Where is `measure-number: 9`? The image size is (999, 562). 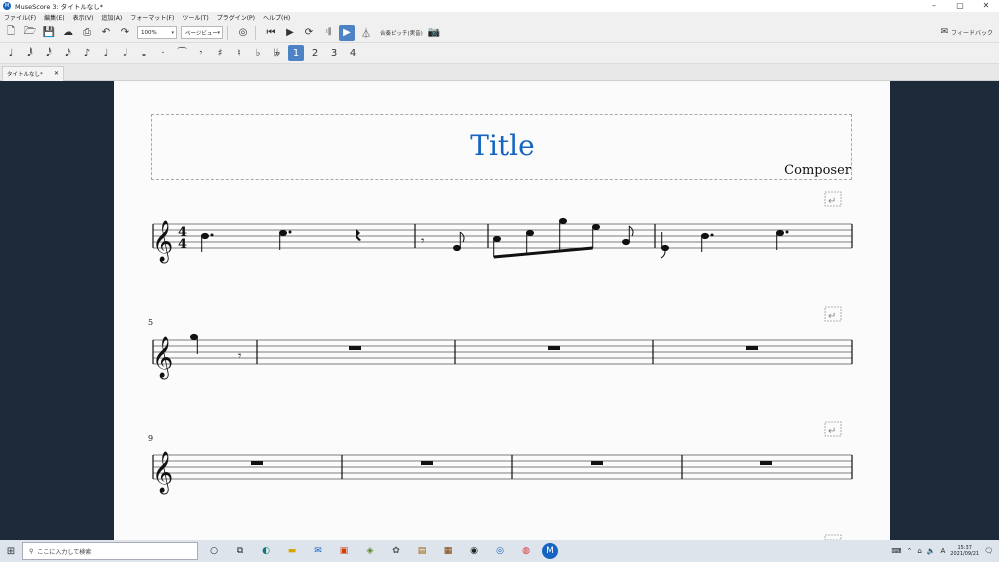 measure-number: 9 is located at coordinates (151, 438).